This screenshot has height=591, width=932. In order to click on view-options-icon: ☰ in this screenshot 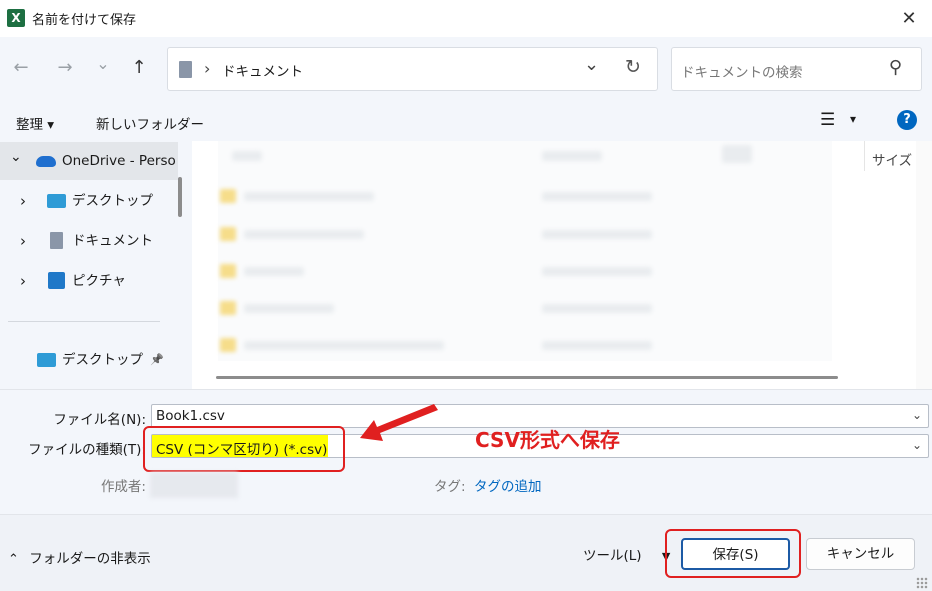, I will do `click(827, 120)`.